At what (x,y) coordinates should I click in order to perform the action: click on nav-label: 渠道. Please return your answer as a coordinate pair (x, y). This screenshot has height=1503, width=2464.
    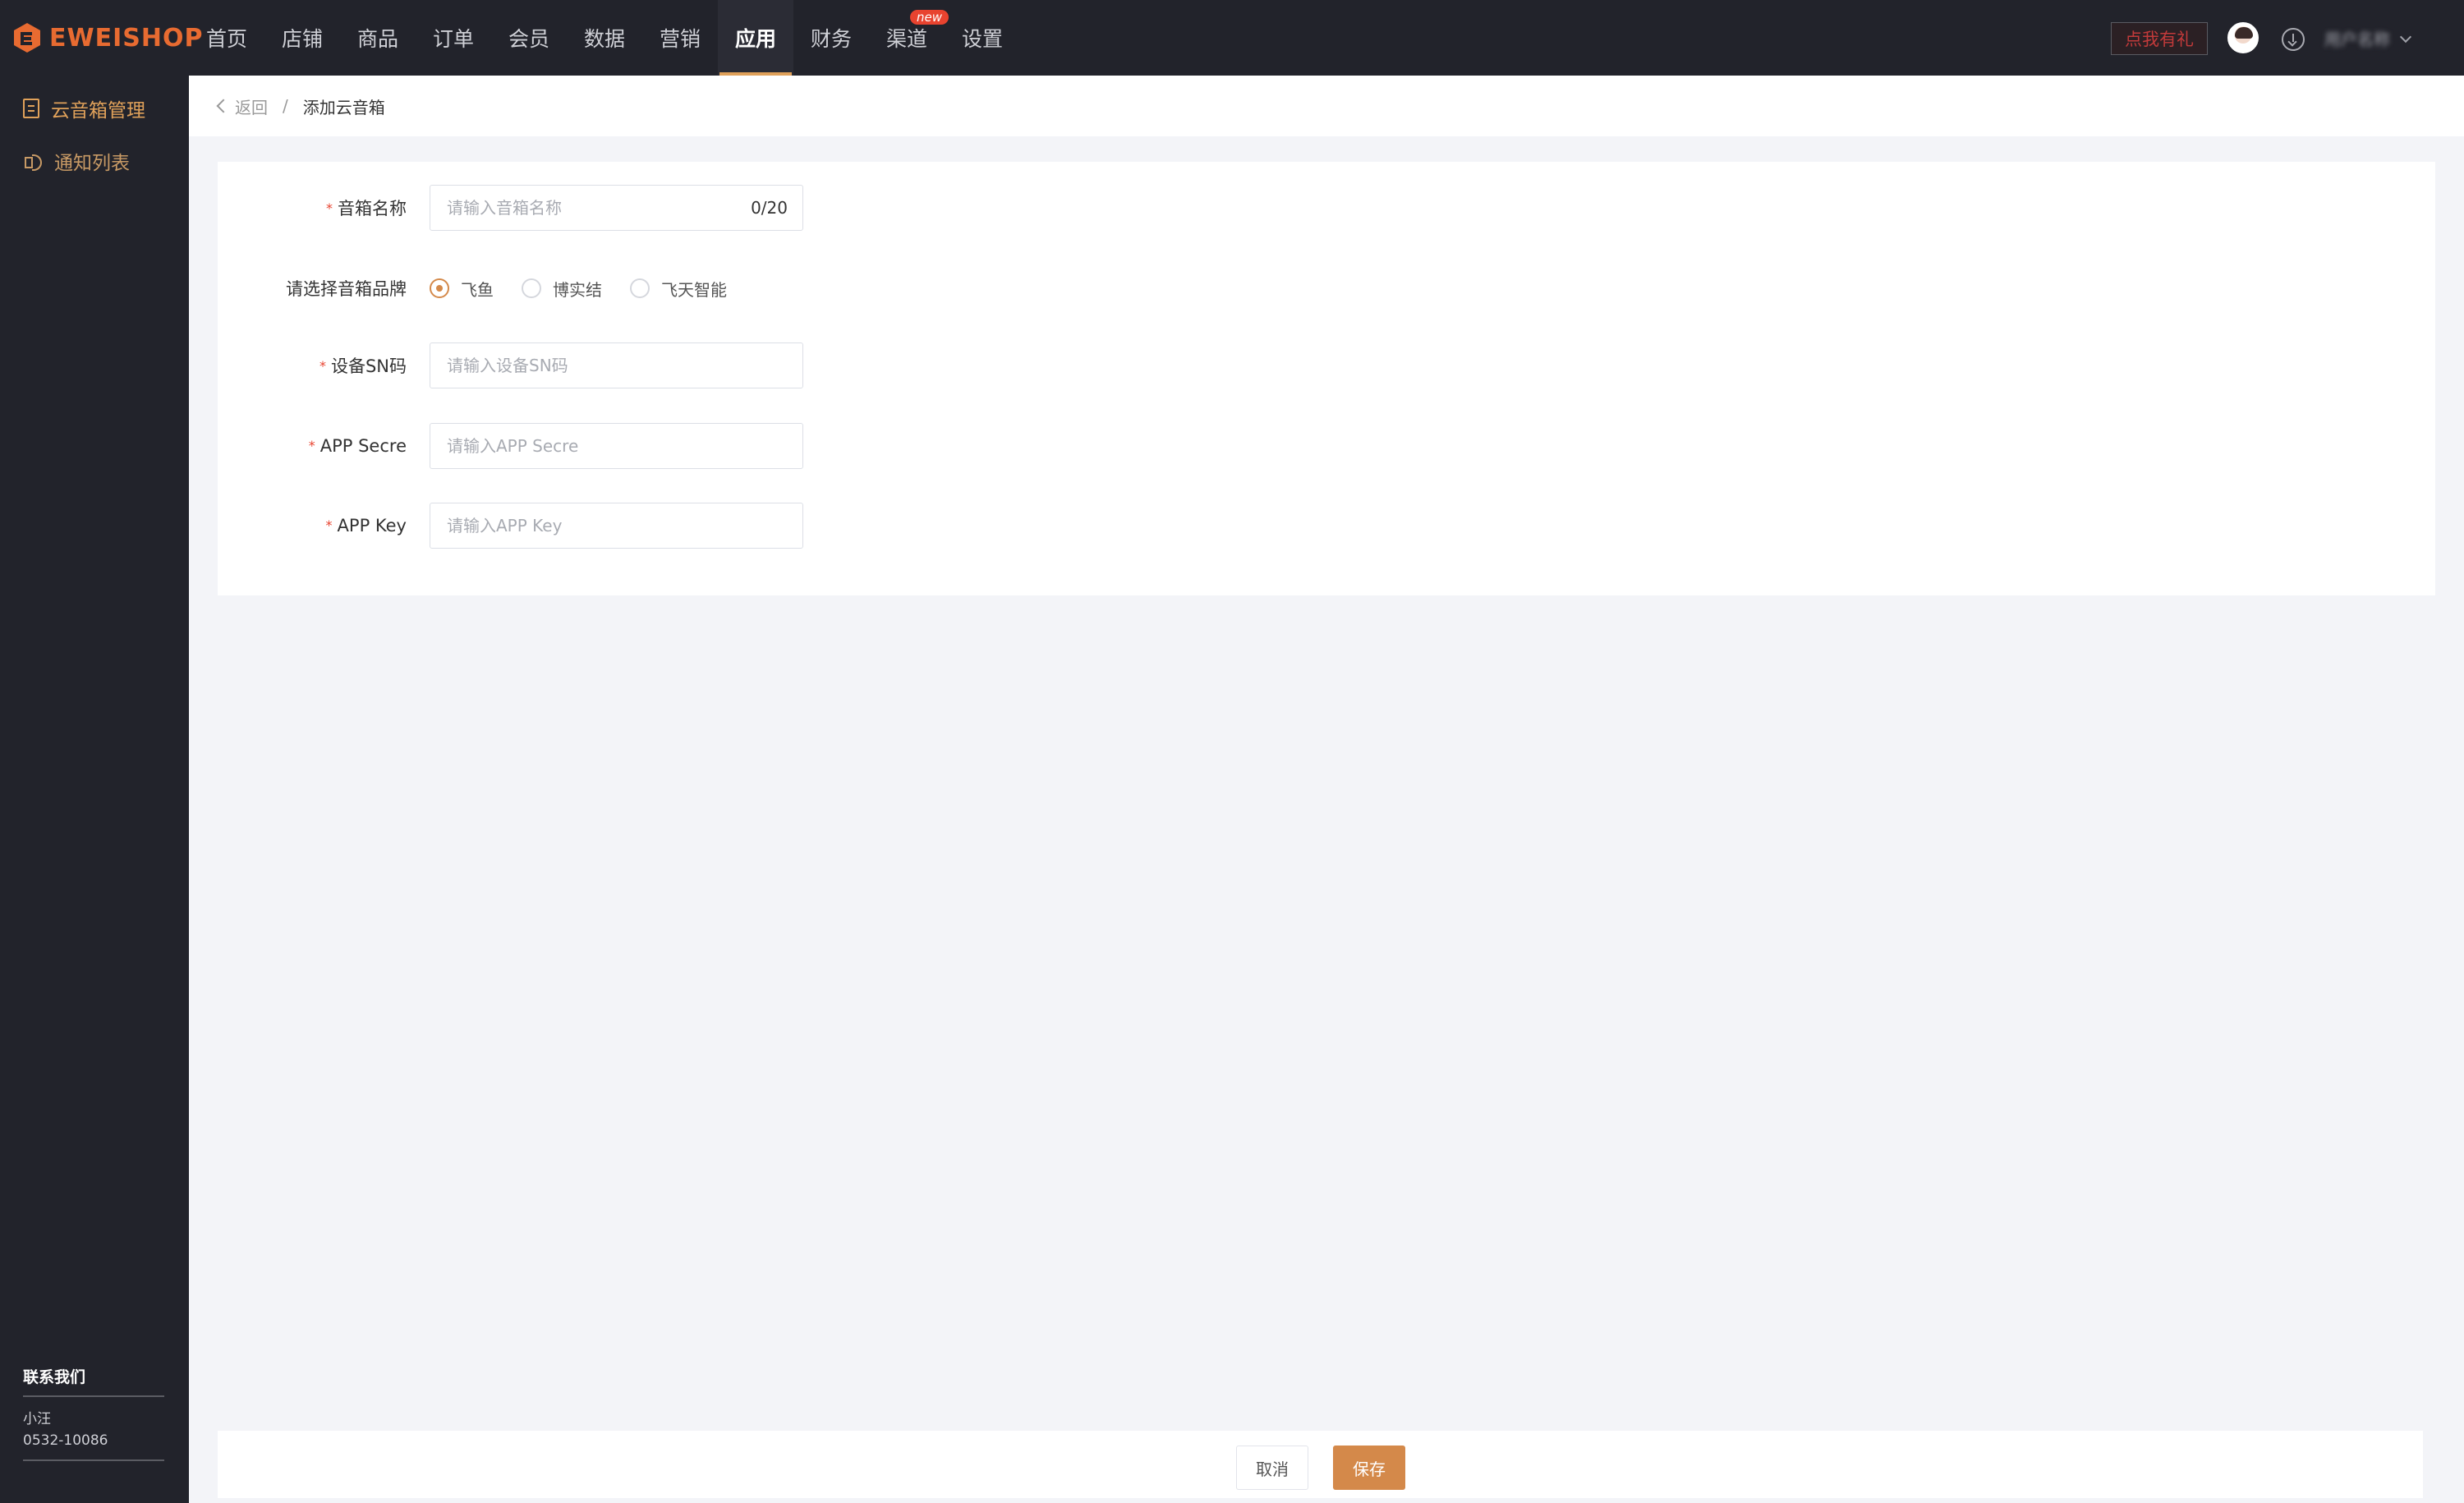
    Looking at the image, I should click on (906, 39).